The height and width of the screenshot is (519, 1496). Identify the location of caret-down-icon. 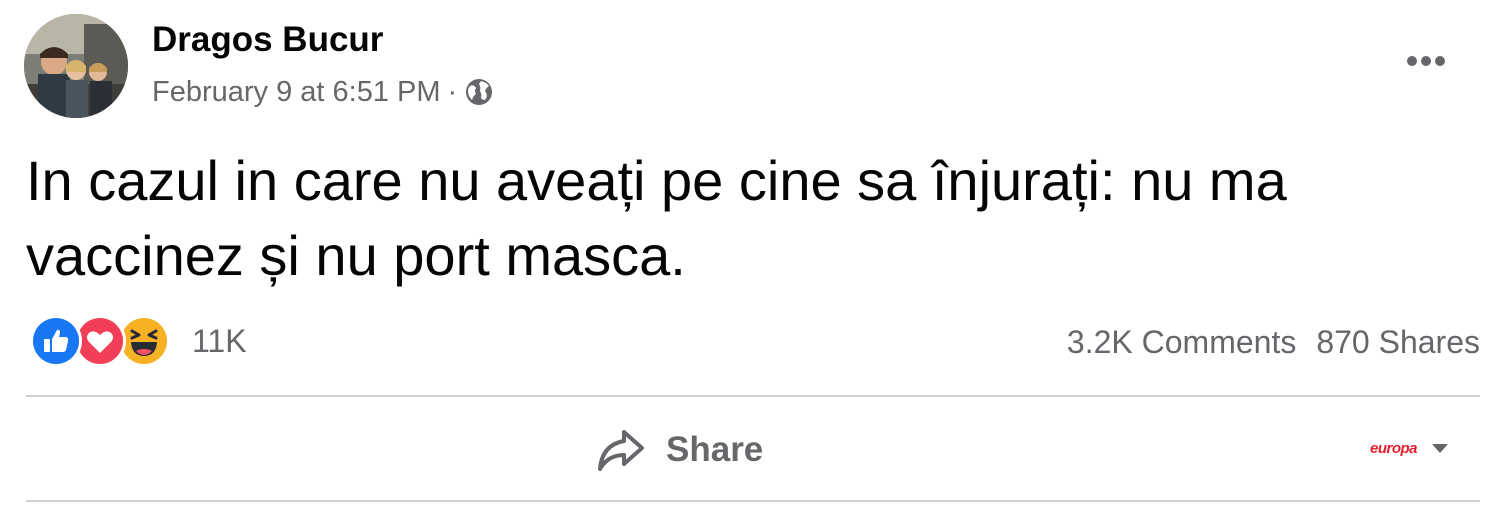
(1440, 448).